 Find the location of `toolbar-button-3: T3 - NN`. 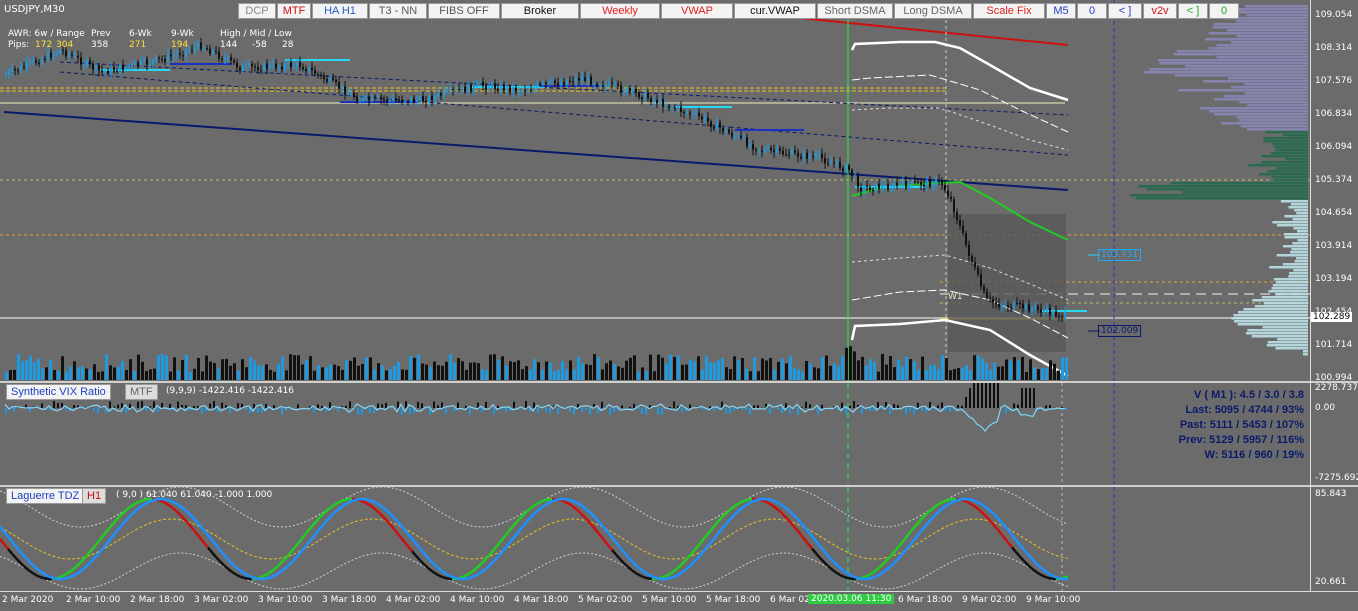

toolbar-button-3: T3 - NN is located at coordinates (398, 11).